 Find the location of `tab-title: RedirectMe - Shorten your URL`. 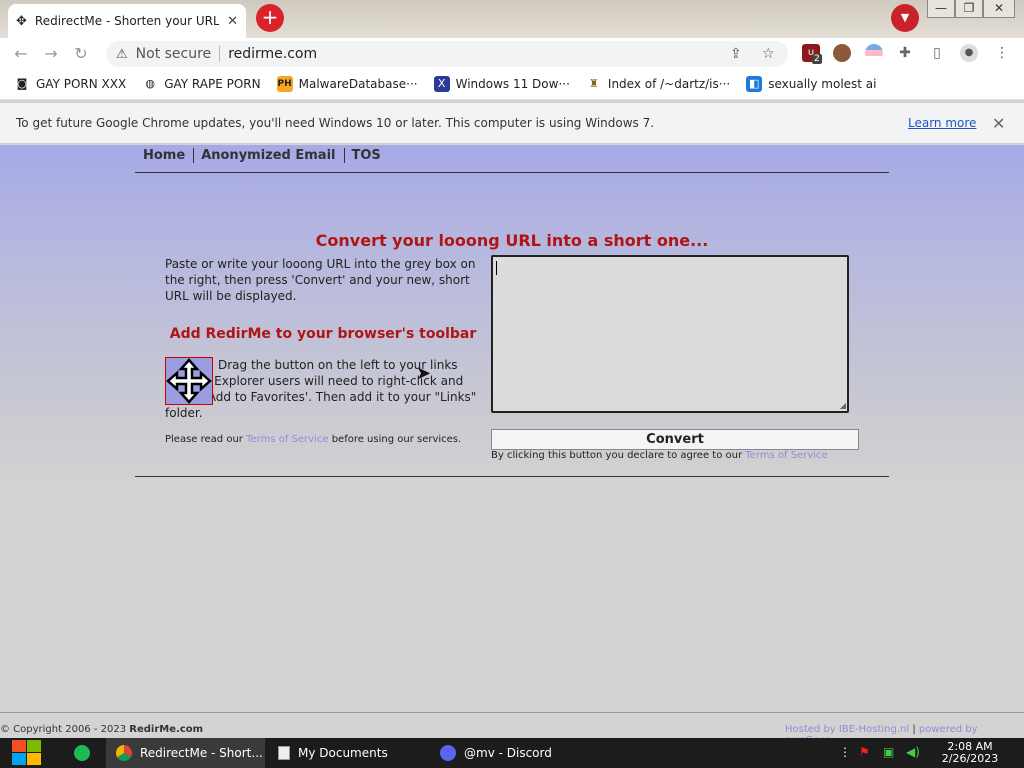

tab-title: RedirectMe - Shorten your URL is located at coordinates (127, 21).